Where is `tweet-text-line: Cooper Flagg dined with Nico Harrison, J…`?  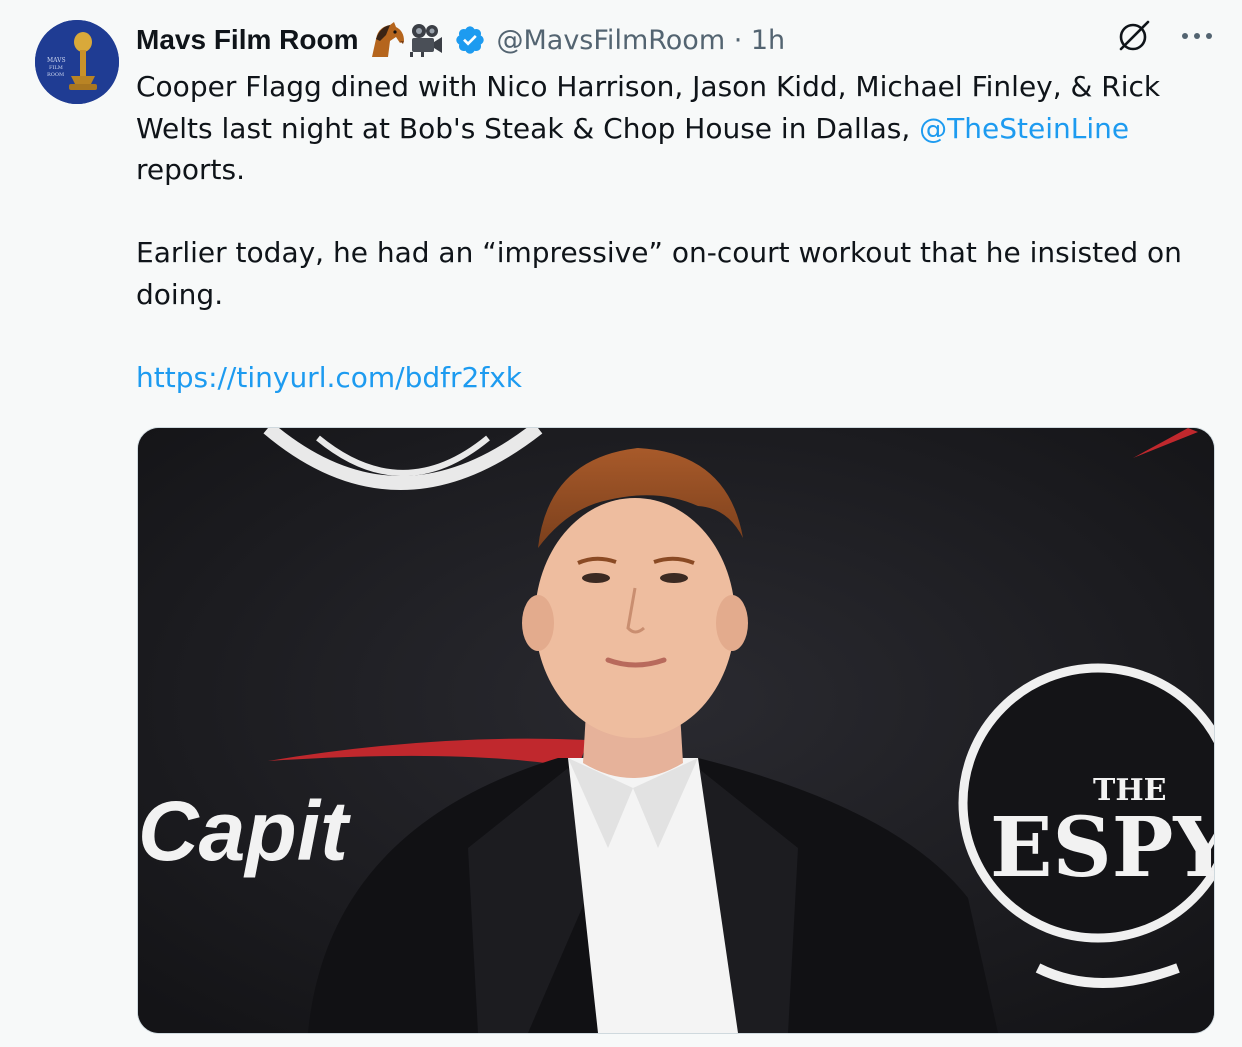 tweet-text-line: Cooper Flagg dined with Nico Harrison, J… is located at coordinates (648, 86).